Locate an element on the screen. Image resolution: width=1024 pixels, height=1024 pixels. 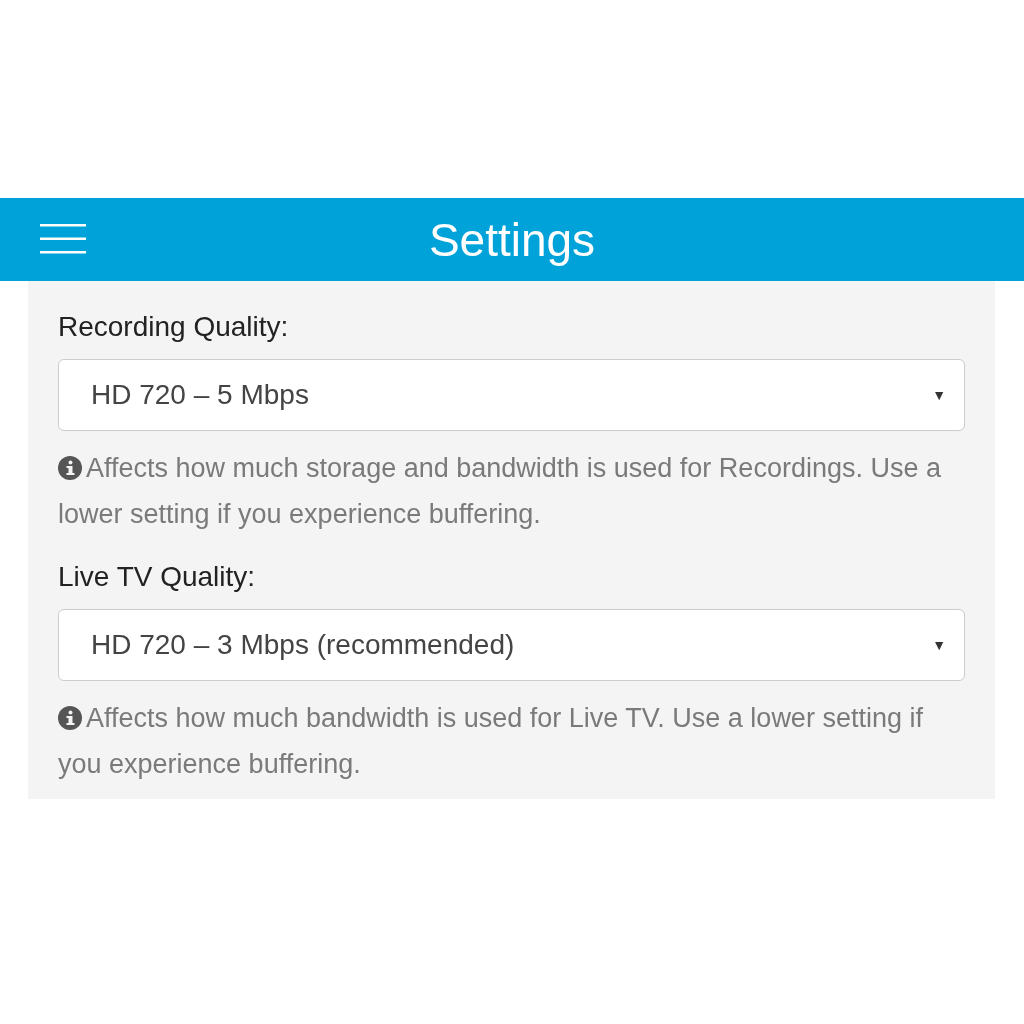
menu-icon is located at coordinates (63, 239).